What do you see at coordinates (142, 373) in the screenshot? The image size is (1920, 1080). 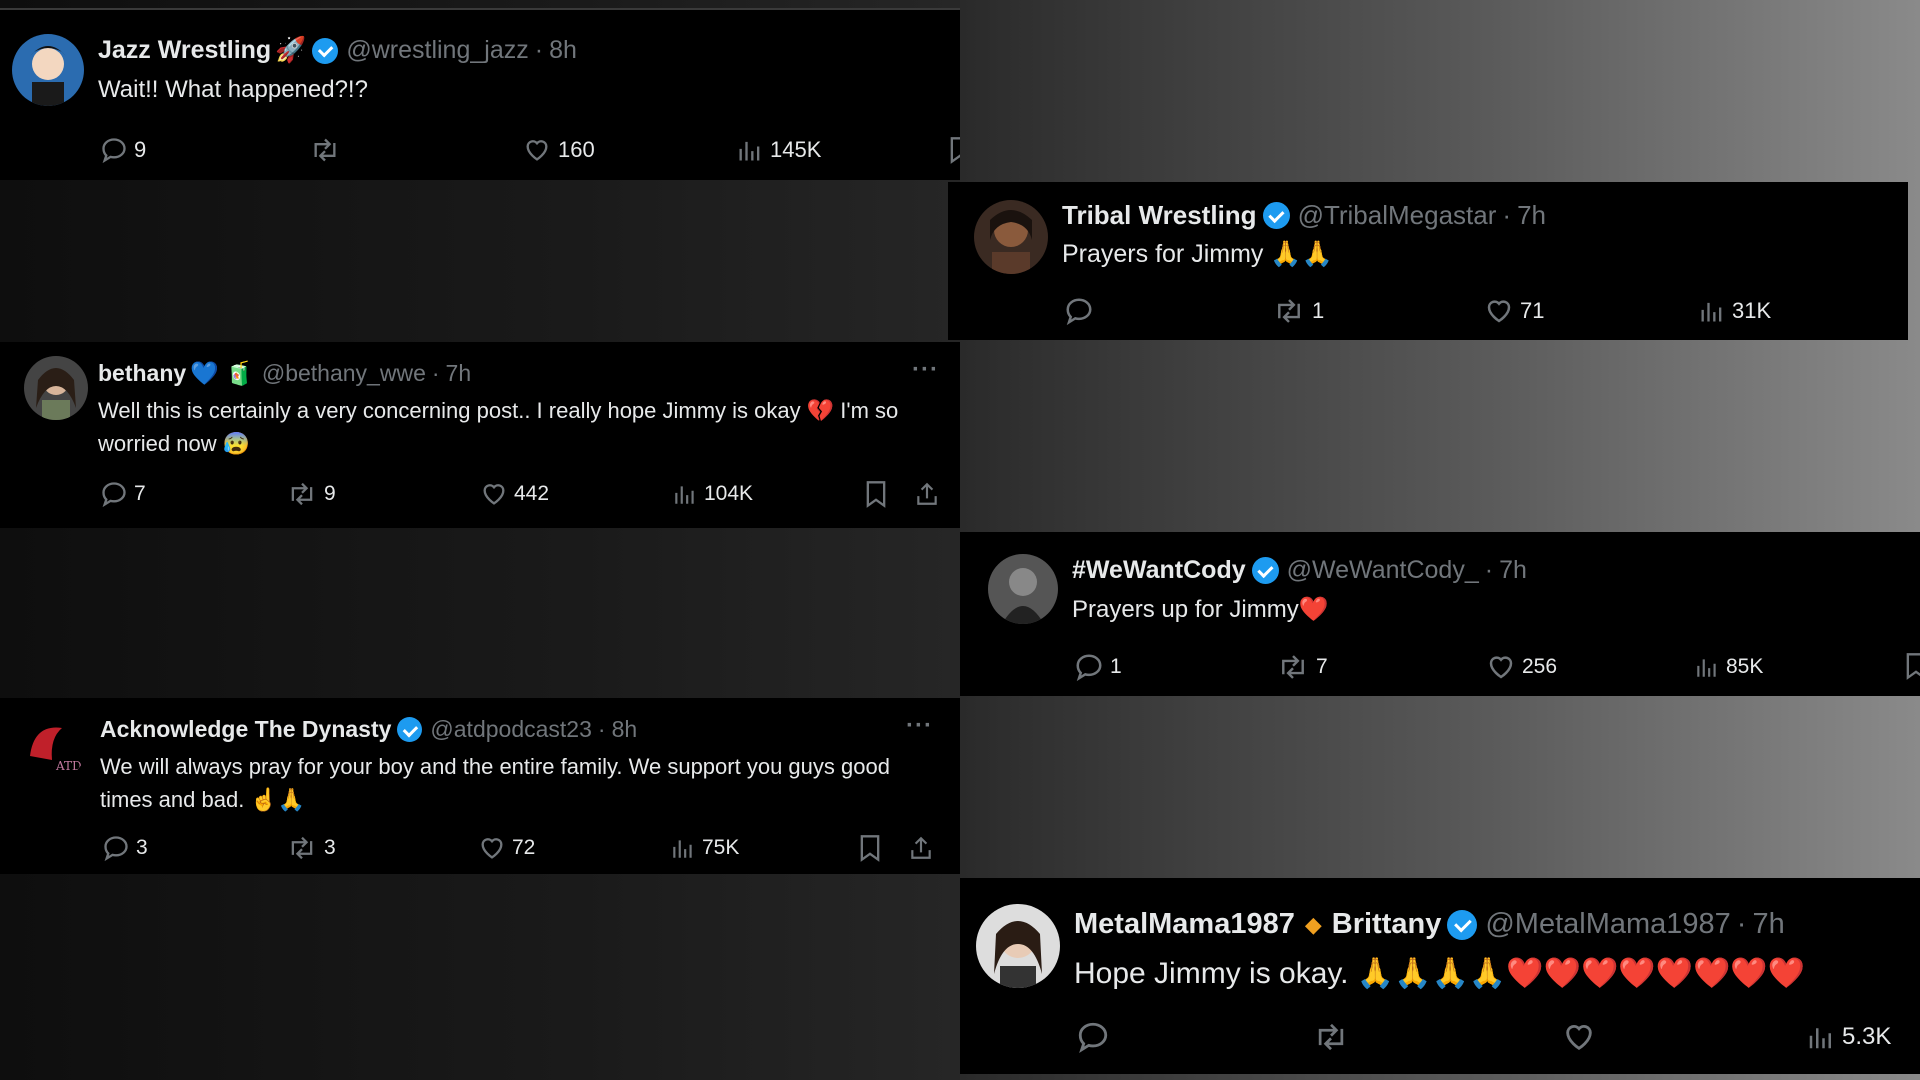 I see `author-name: bethany` at bounding box center [142, 373].